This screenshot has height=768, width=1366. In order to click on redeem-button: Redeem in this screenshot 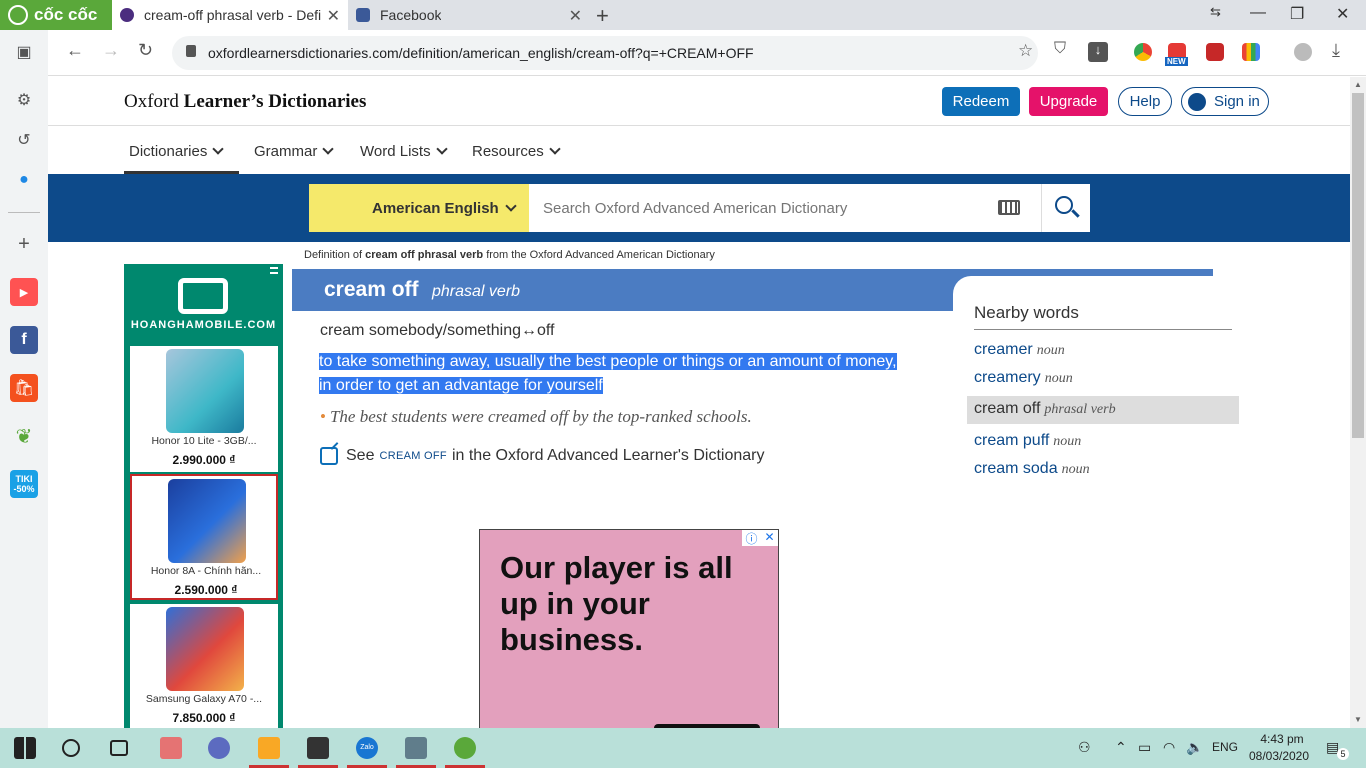, I will do `click(981, 101)`.